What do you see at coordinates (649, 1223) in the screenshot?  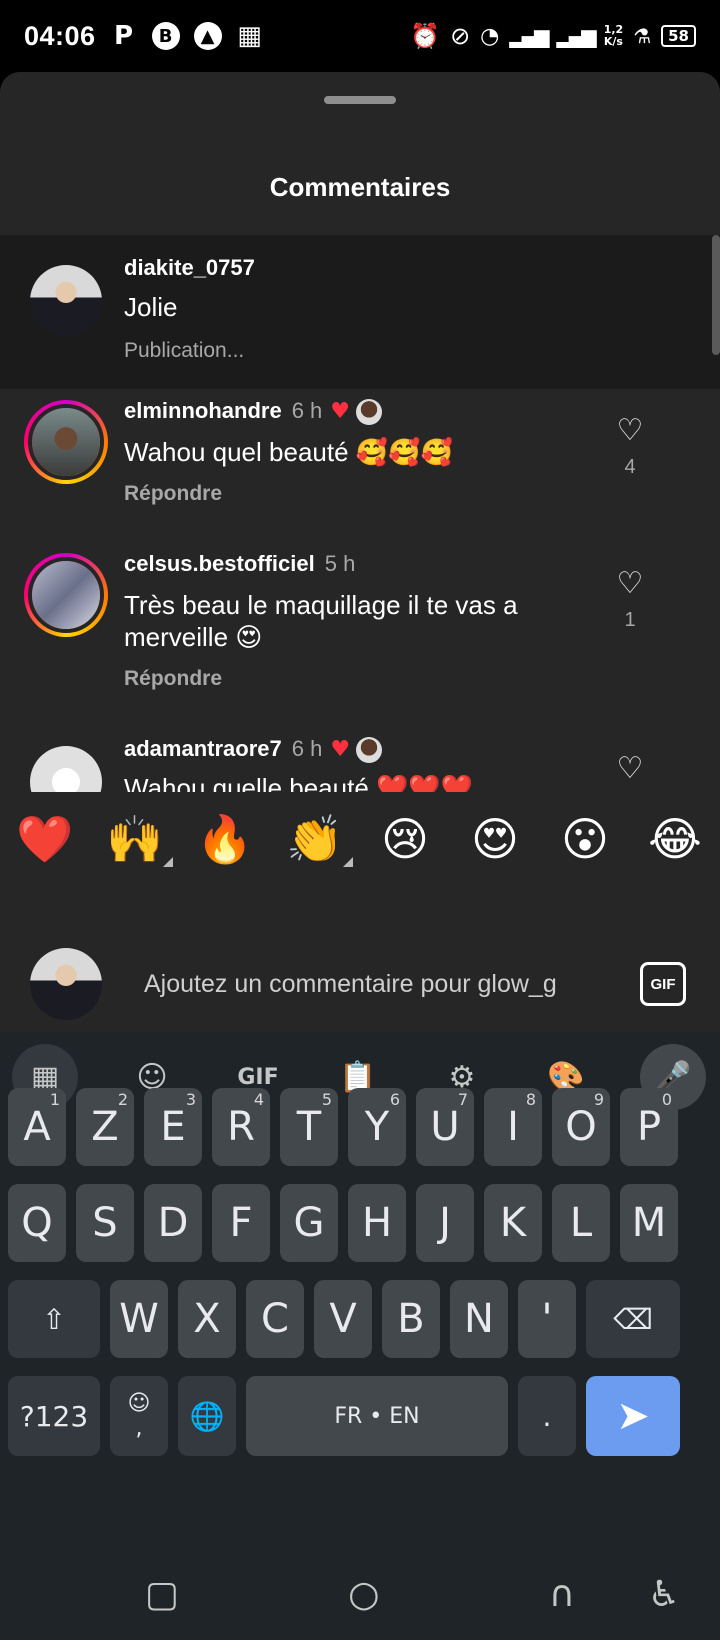 I see `letter-key: M` at bounding box center [649, 1223].